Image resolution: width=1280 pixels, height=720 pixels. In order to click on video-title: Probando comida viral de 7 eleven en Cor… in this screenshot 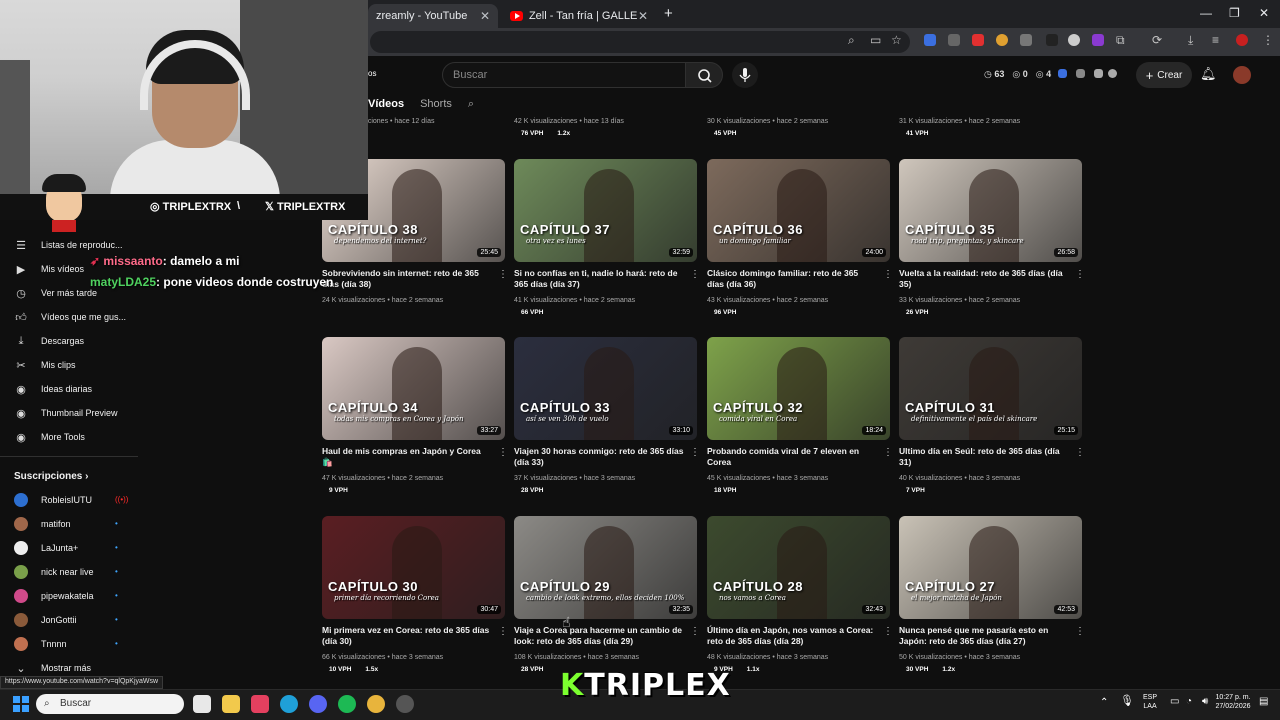, I will do `click(792, 457)`.